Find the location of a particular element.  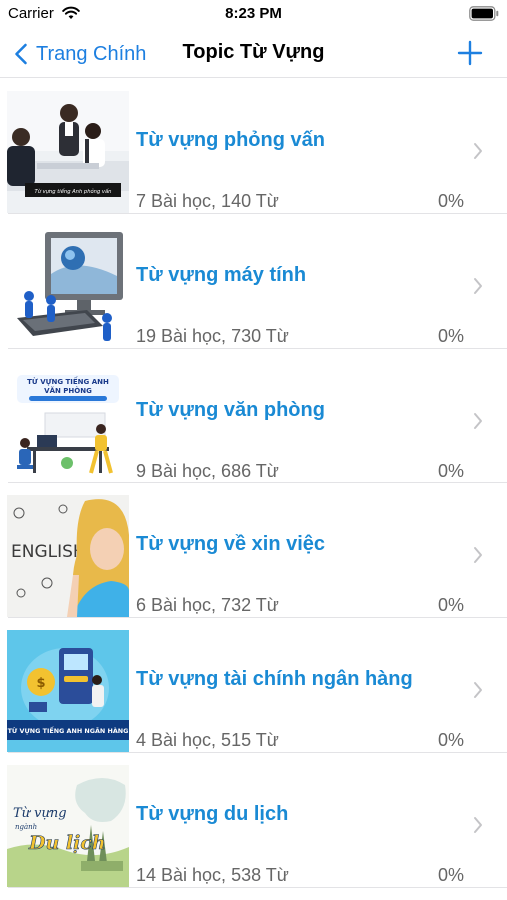

thumbnail-caption: ENGLISH is located at coordinates (48, 552).